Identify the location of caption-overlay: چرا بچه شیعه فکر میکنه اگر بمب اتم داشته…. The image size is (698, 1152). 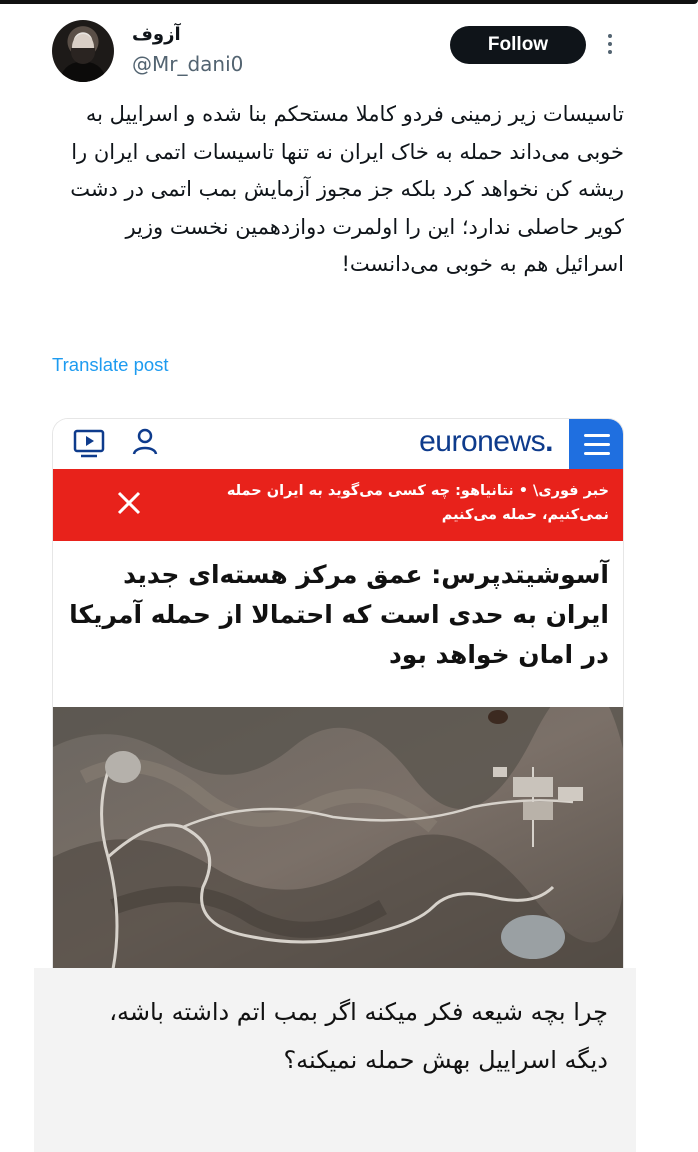
(335, 1060).